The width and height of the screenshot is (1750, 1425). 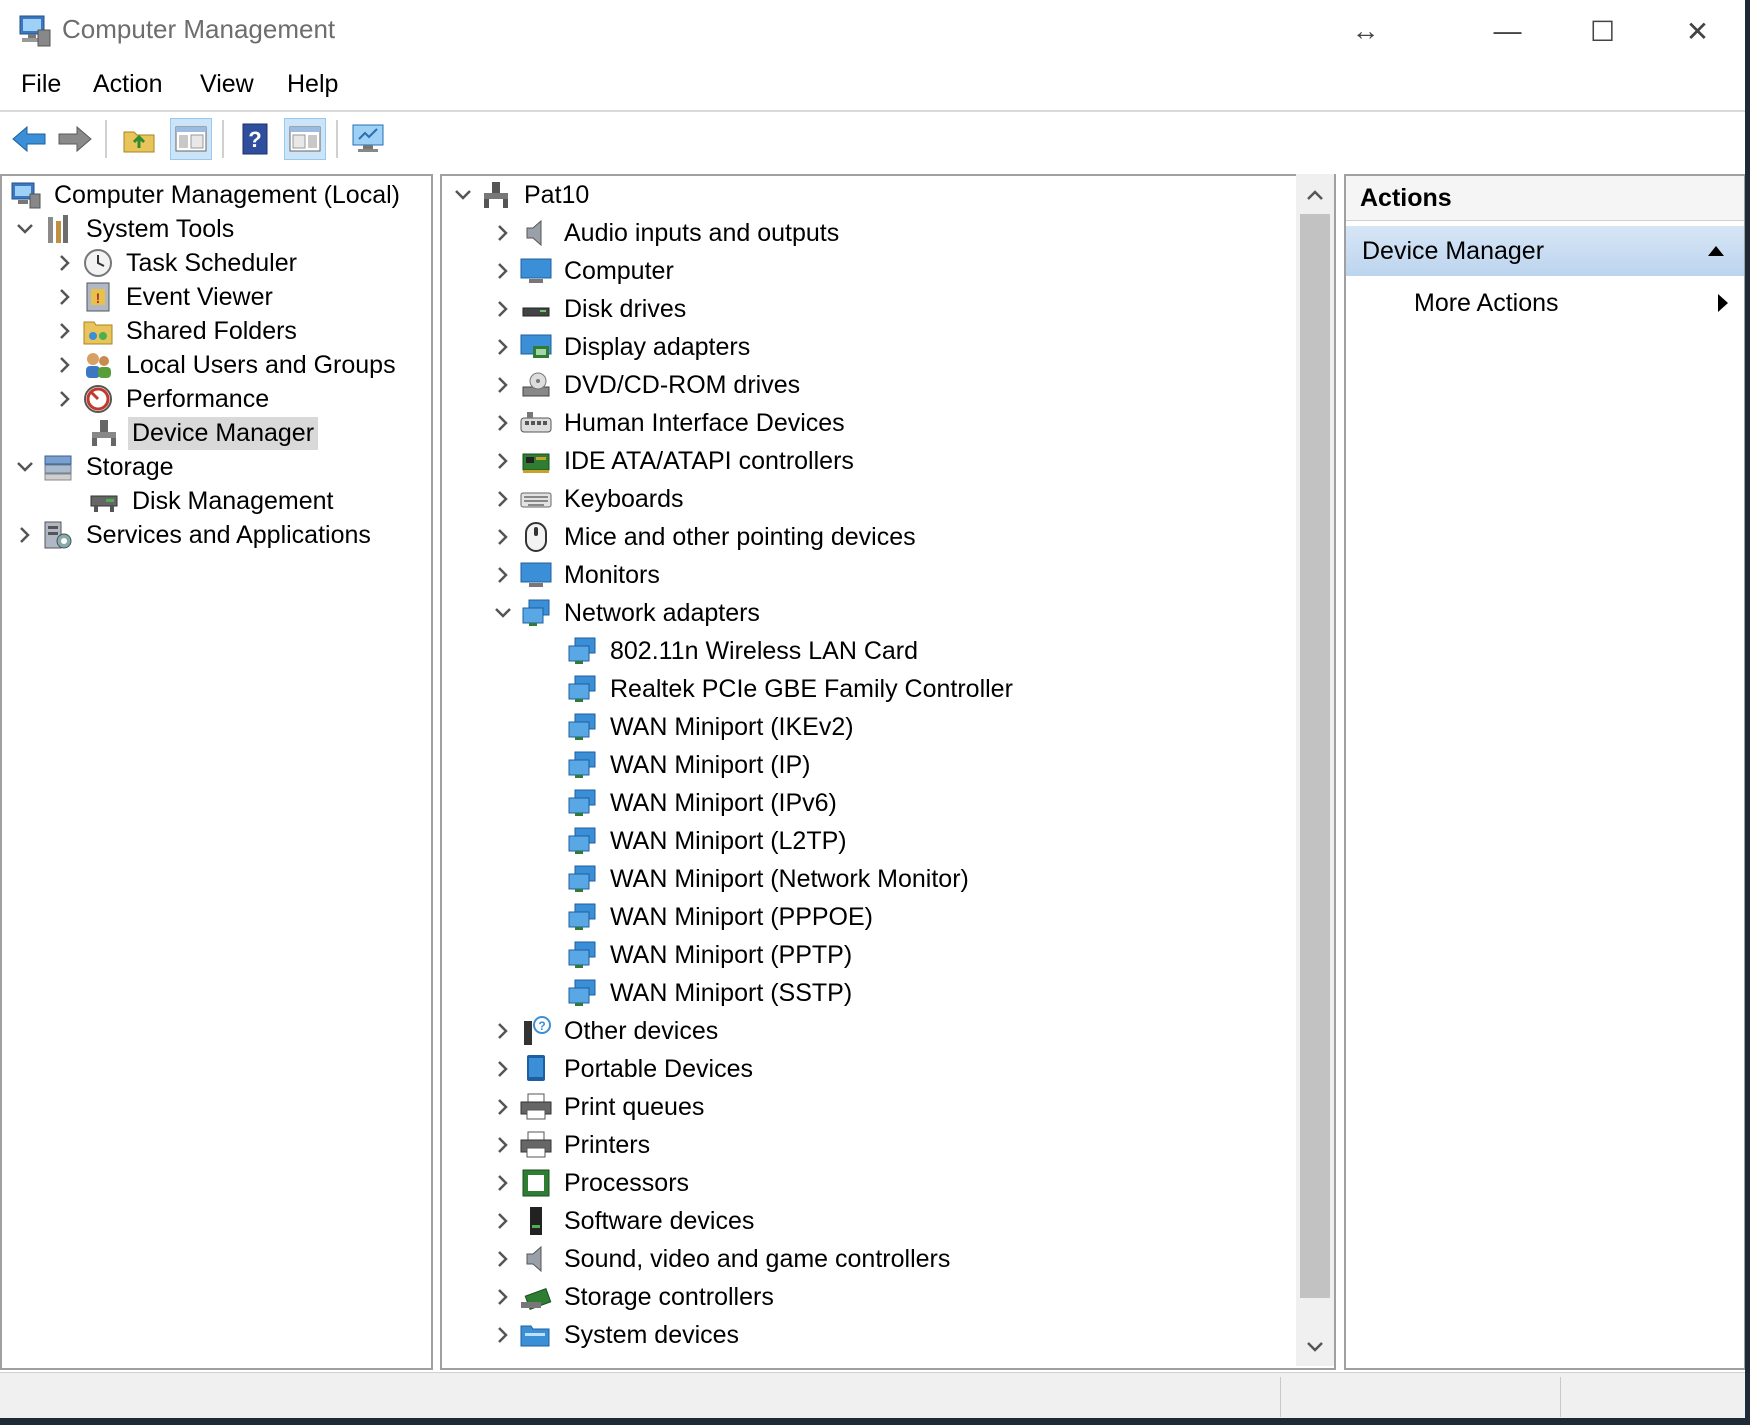 I want to click on more-actions-item: More Actions, so click(x=1545, y=303).